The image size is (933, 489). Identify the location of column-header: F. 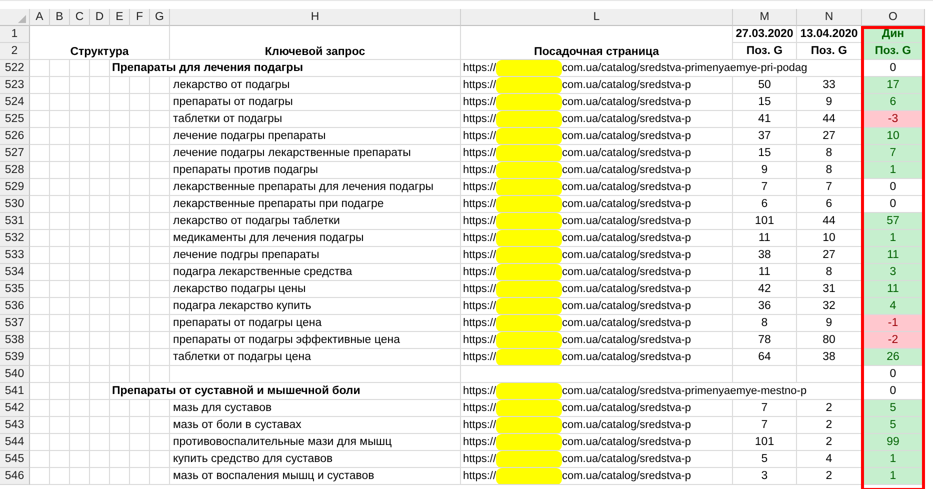
(140, 17).